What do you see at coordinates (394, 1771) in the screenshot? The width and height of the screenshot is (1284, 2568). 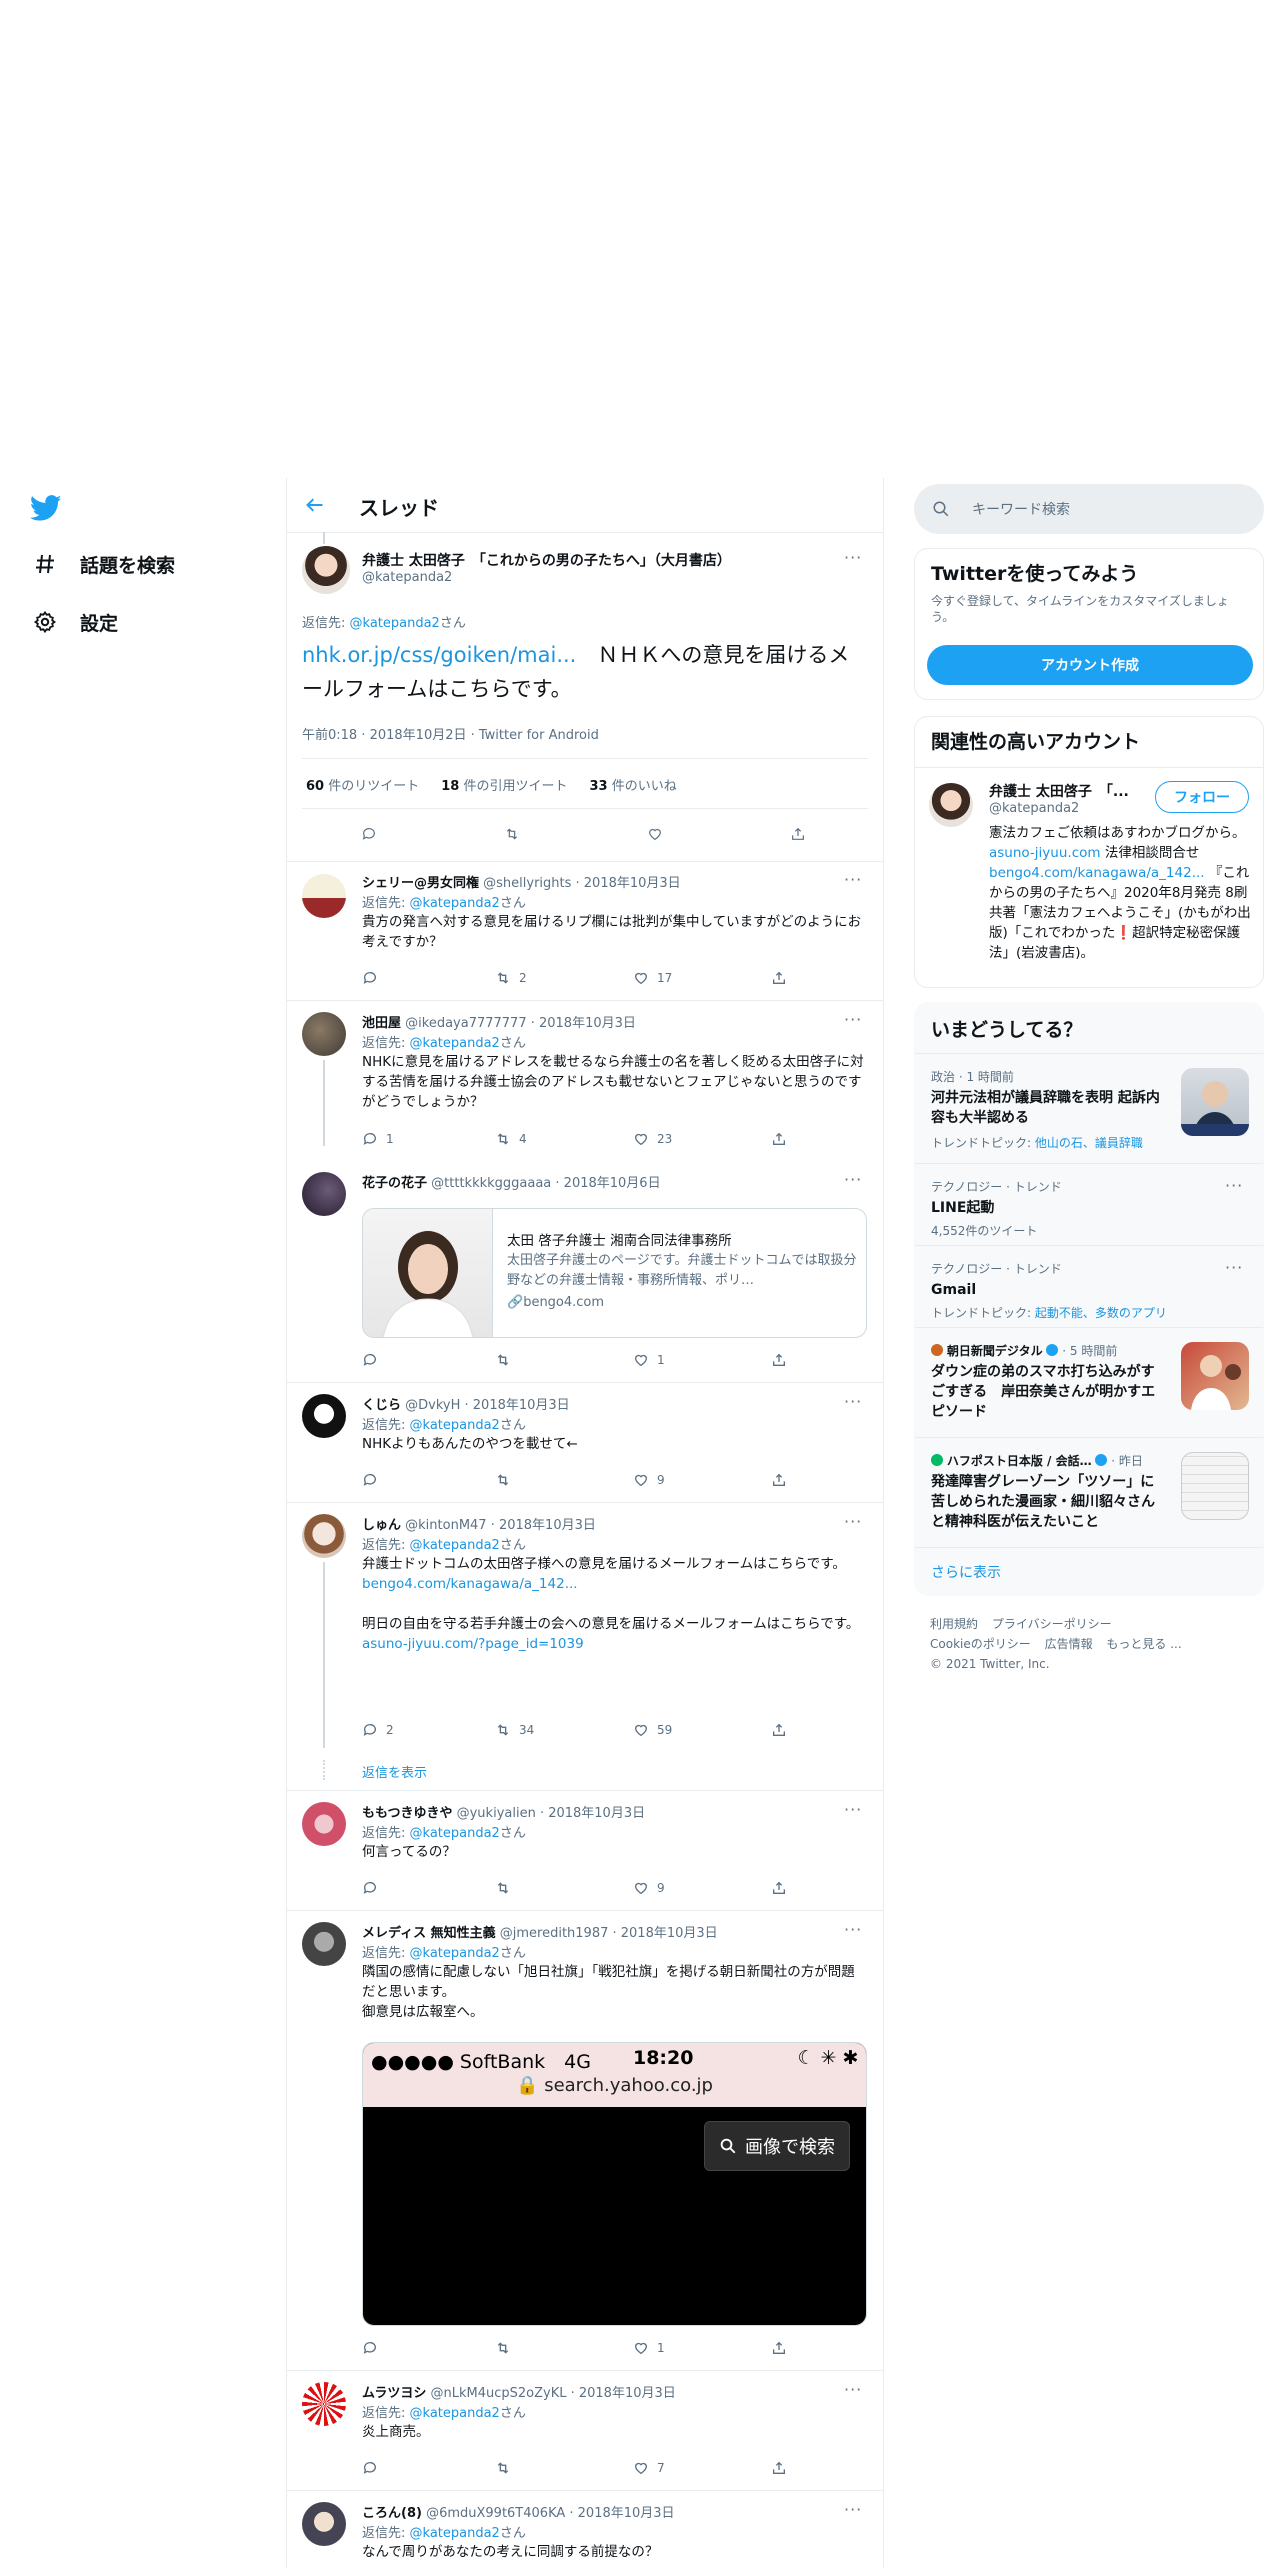 I see `show-replies-link: 返信を表示` at bounding box center [394, 1771].